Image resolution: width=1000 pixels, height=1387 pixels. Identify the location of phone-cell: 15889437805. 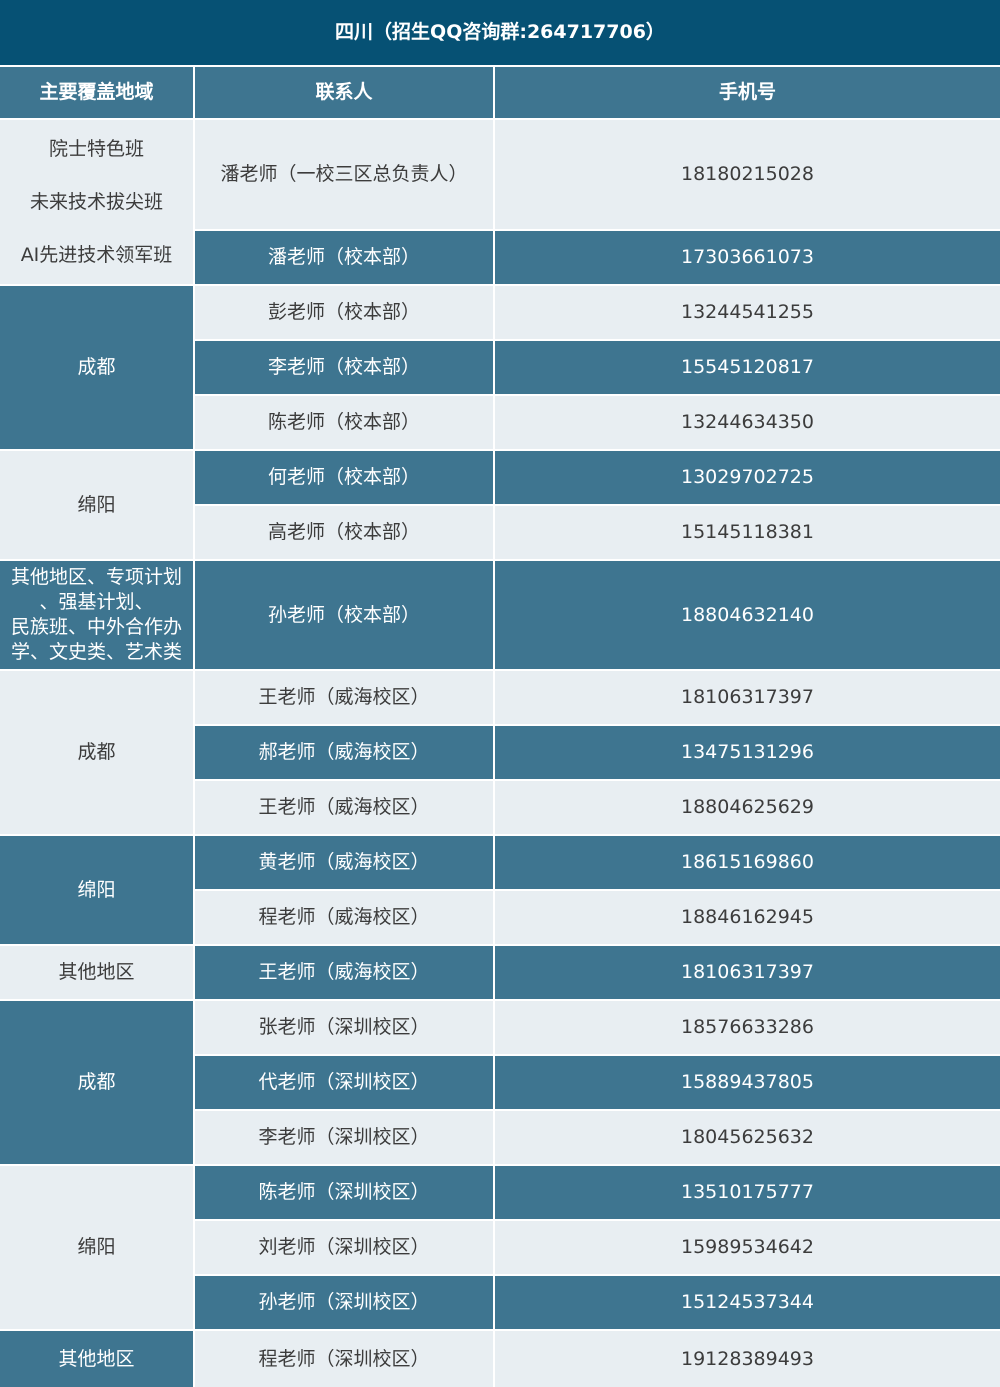
(747, 1082).